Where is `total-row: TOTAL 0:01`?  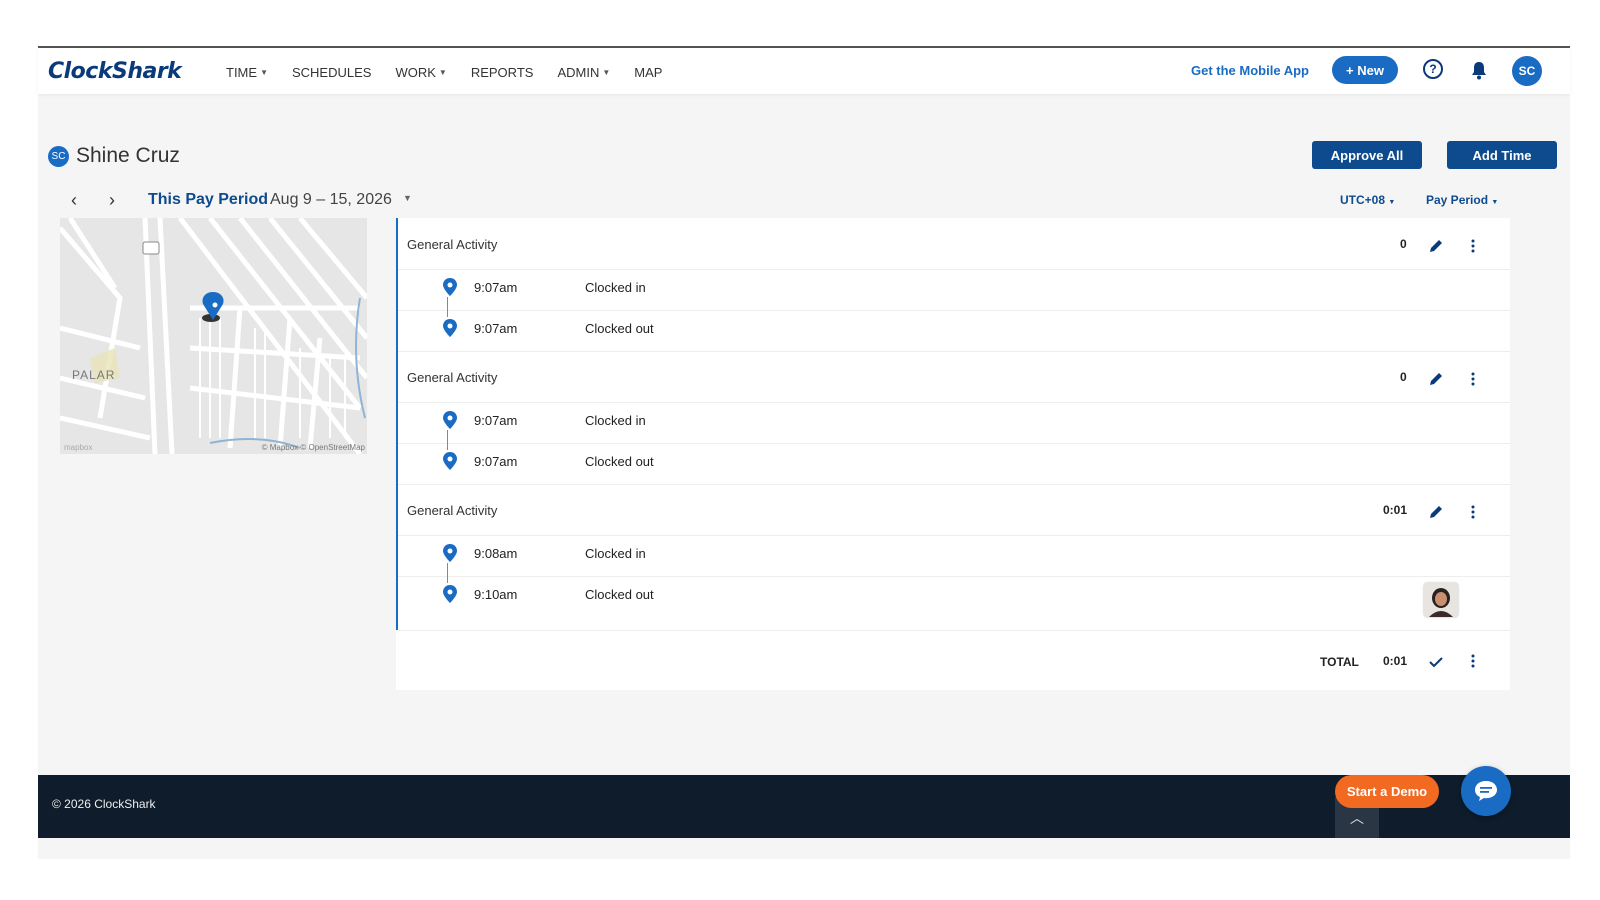
total-row: TOTAL 0:01 is located at coordinates (954, 660).